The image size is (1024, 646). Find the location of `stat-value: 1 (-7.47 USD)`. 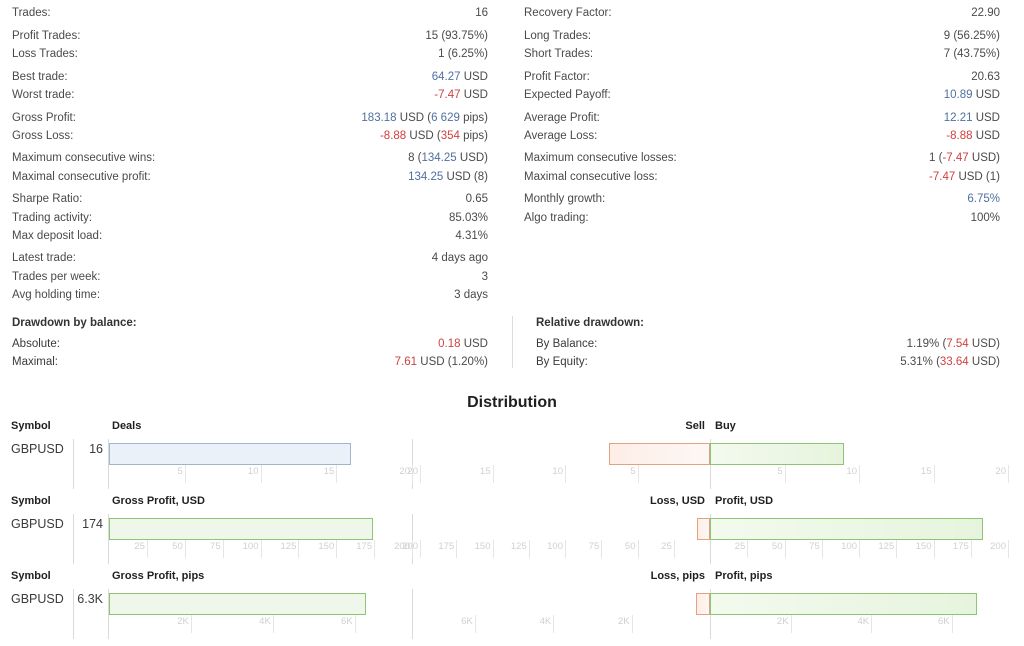

stat-value: 1 (-7.47 USD) is located at coordinates (964, 158).